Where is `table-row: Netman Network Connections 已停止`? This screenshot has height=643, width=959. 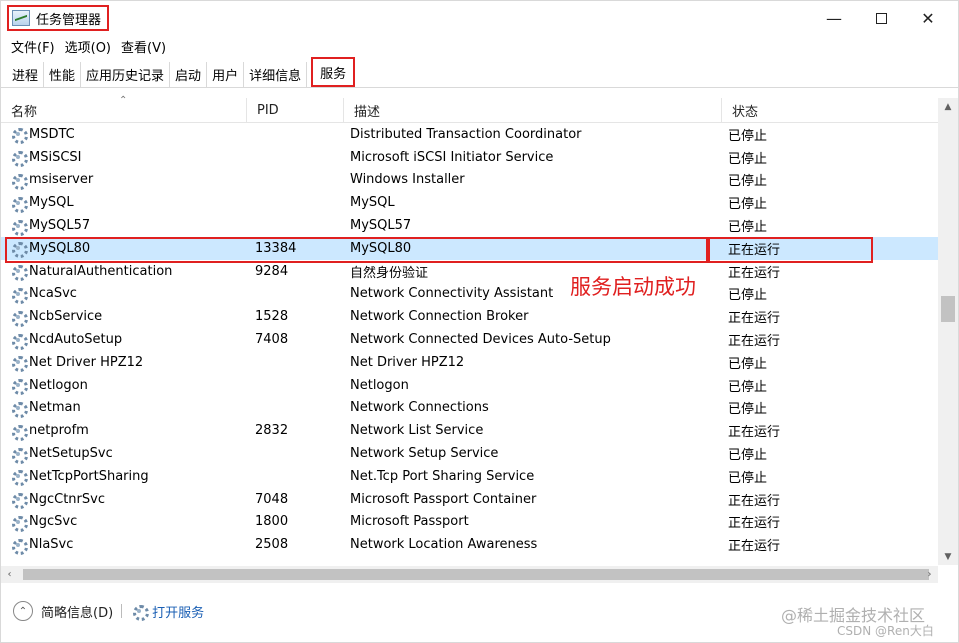
table-row: Netman Network Connections 已停止 is located at coordinates (469, 408).